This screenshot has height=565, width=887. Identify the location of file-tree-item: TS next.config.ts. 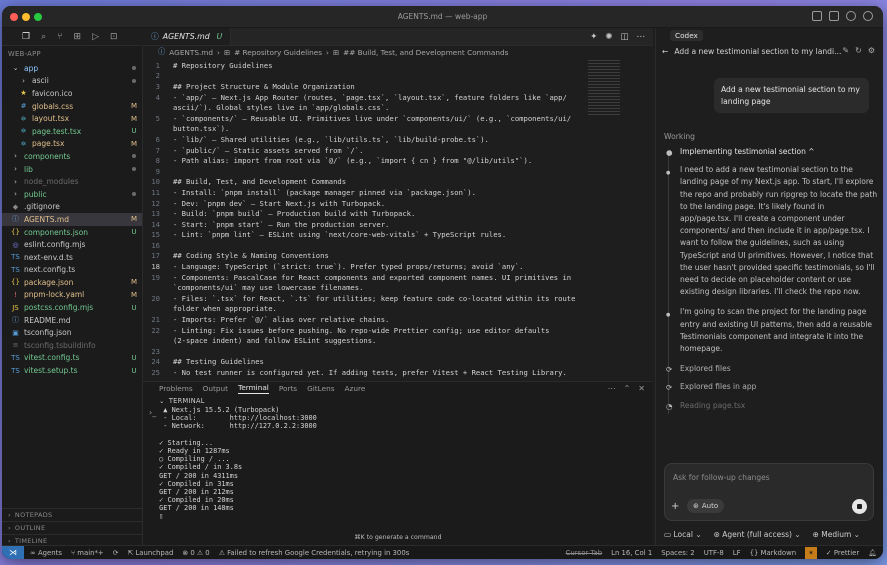
(72, 270).